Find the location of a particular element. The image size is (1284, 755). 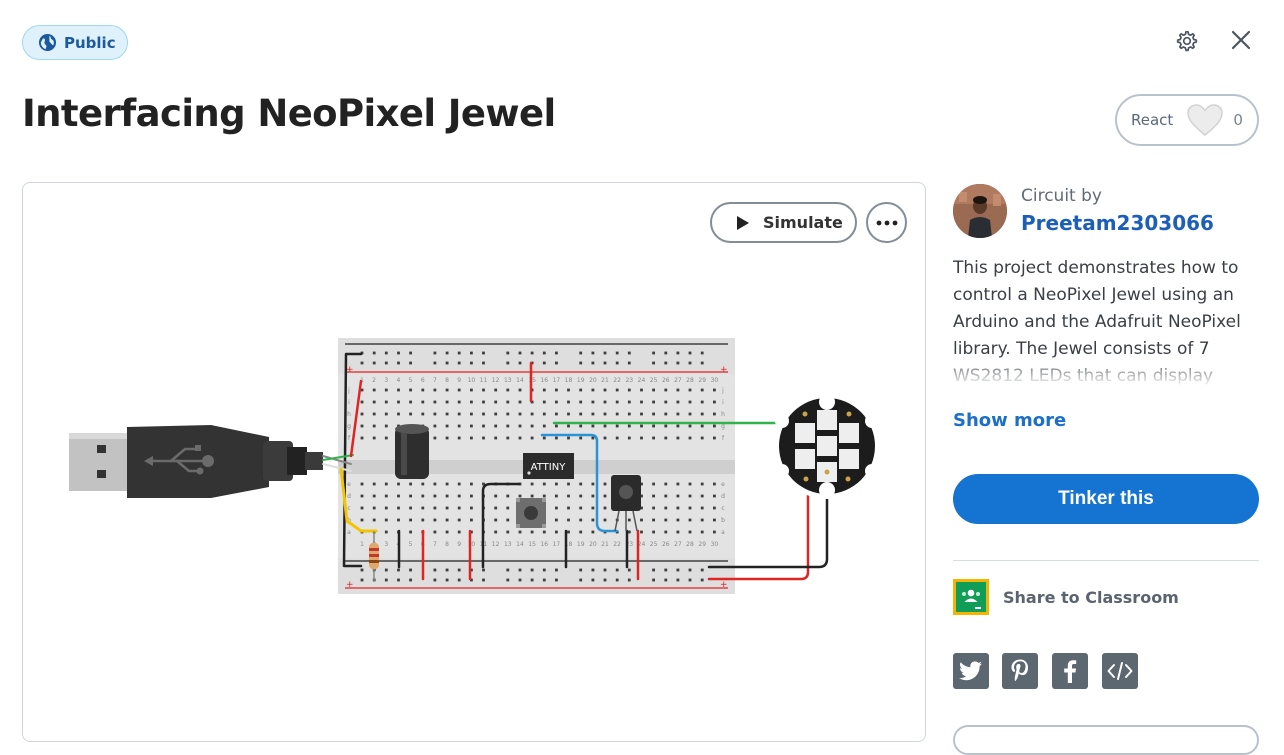

share-pinterest-button is located at coordinates (1020, 671).